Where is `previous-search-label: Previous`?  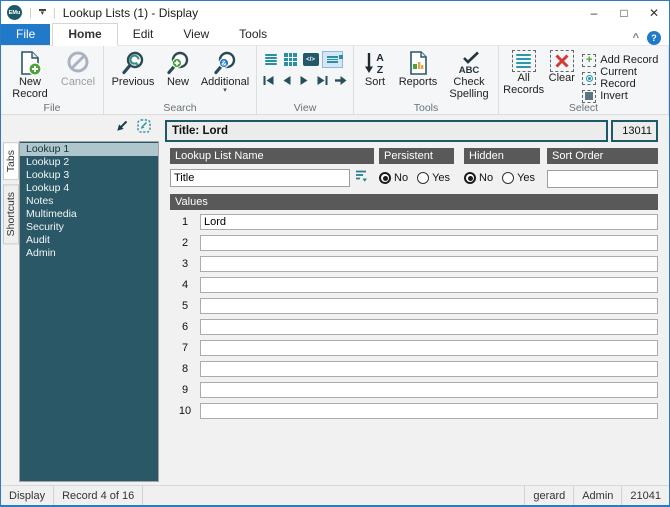
previous-search-label: Previous is located at coordinates (133, 82).